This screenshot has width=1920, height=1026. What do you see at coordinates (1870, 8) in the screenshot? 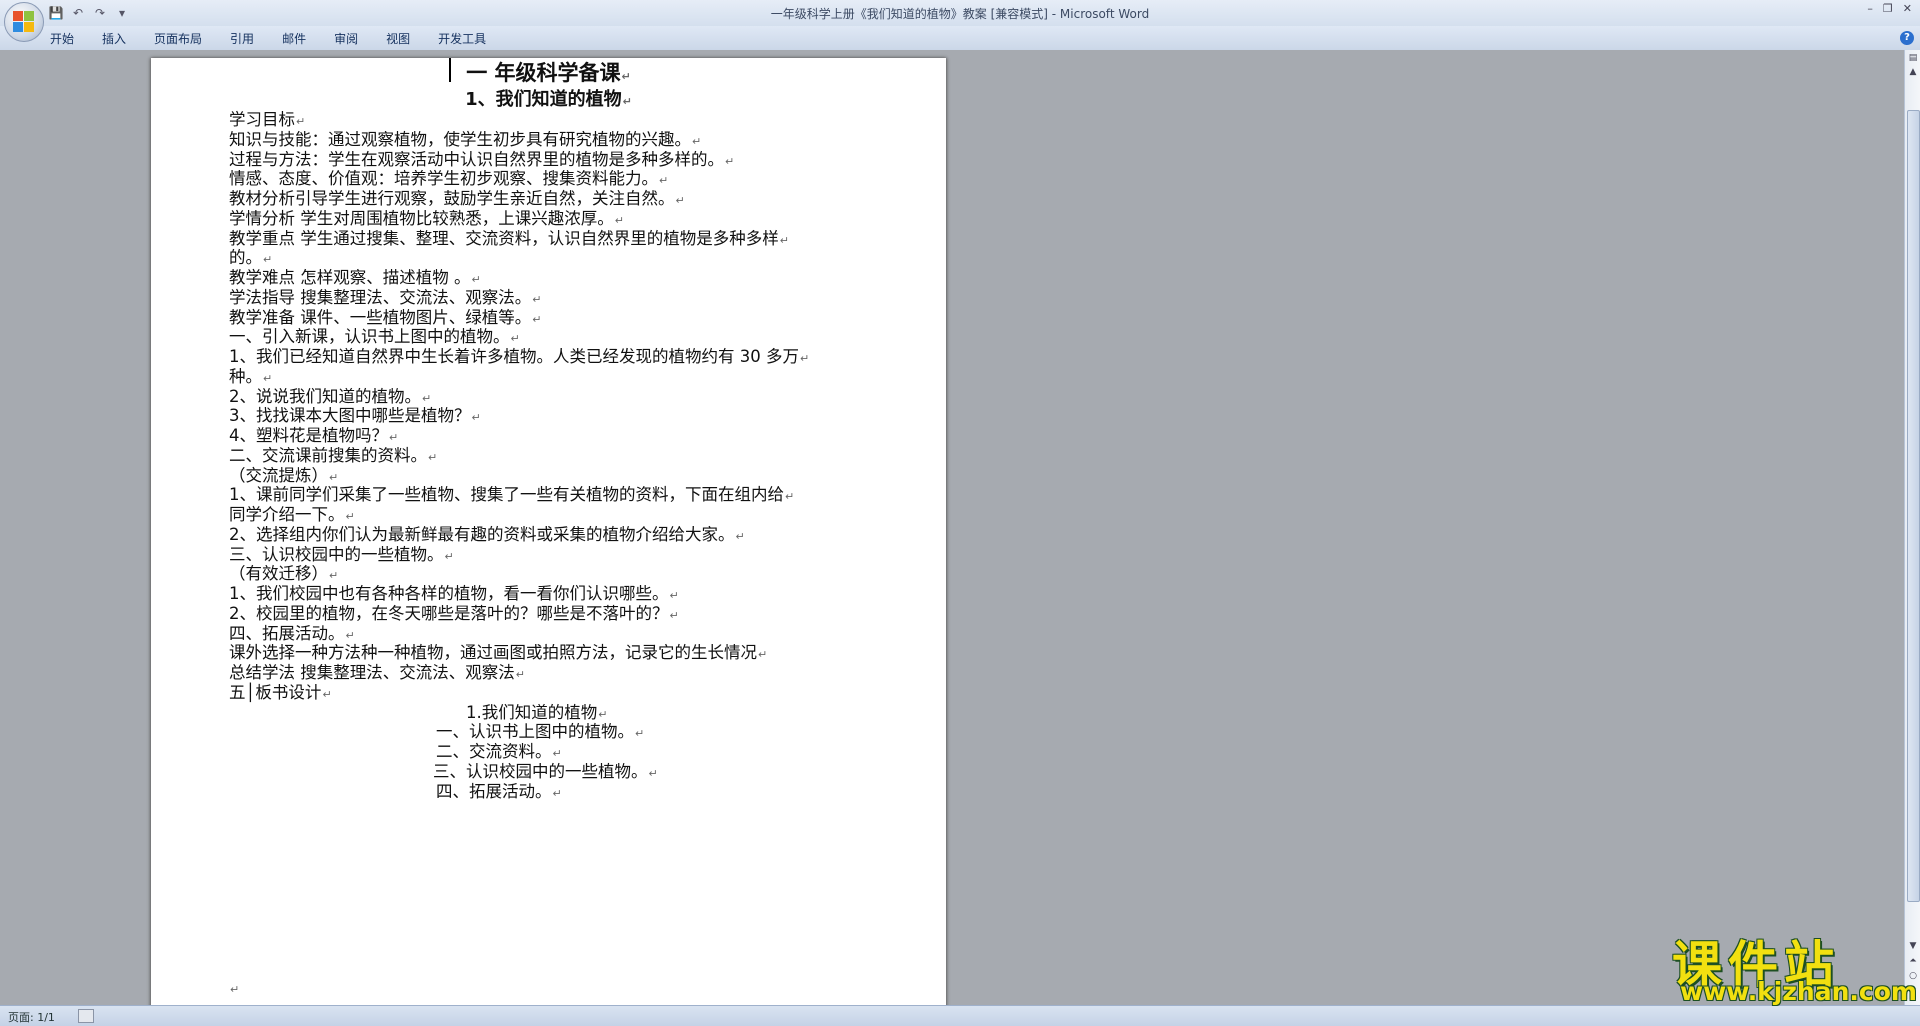
I see `minimize-icon: –` at bounding box center [1870, 8].